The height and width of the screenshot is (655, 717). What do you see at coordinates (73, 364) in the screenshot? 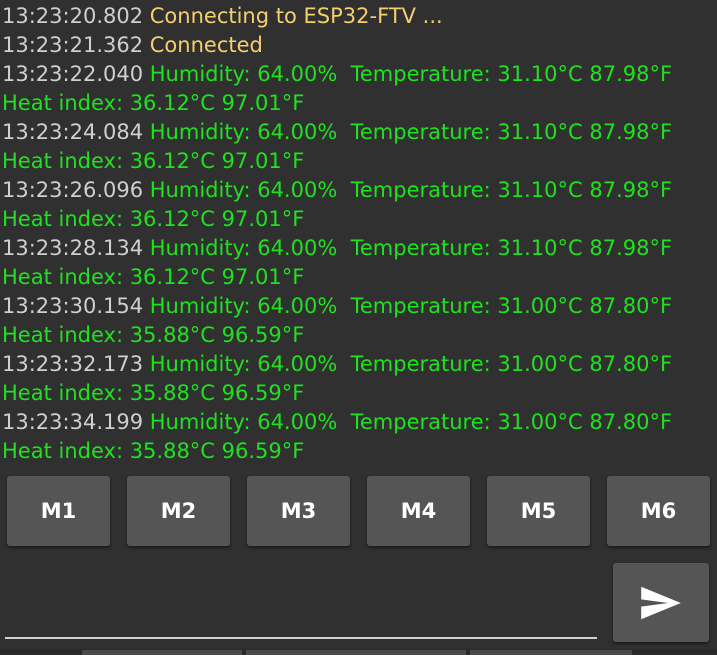
I see `log-timestamp: 13:23:32.173` at bounding box center [73, 364].